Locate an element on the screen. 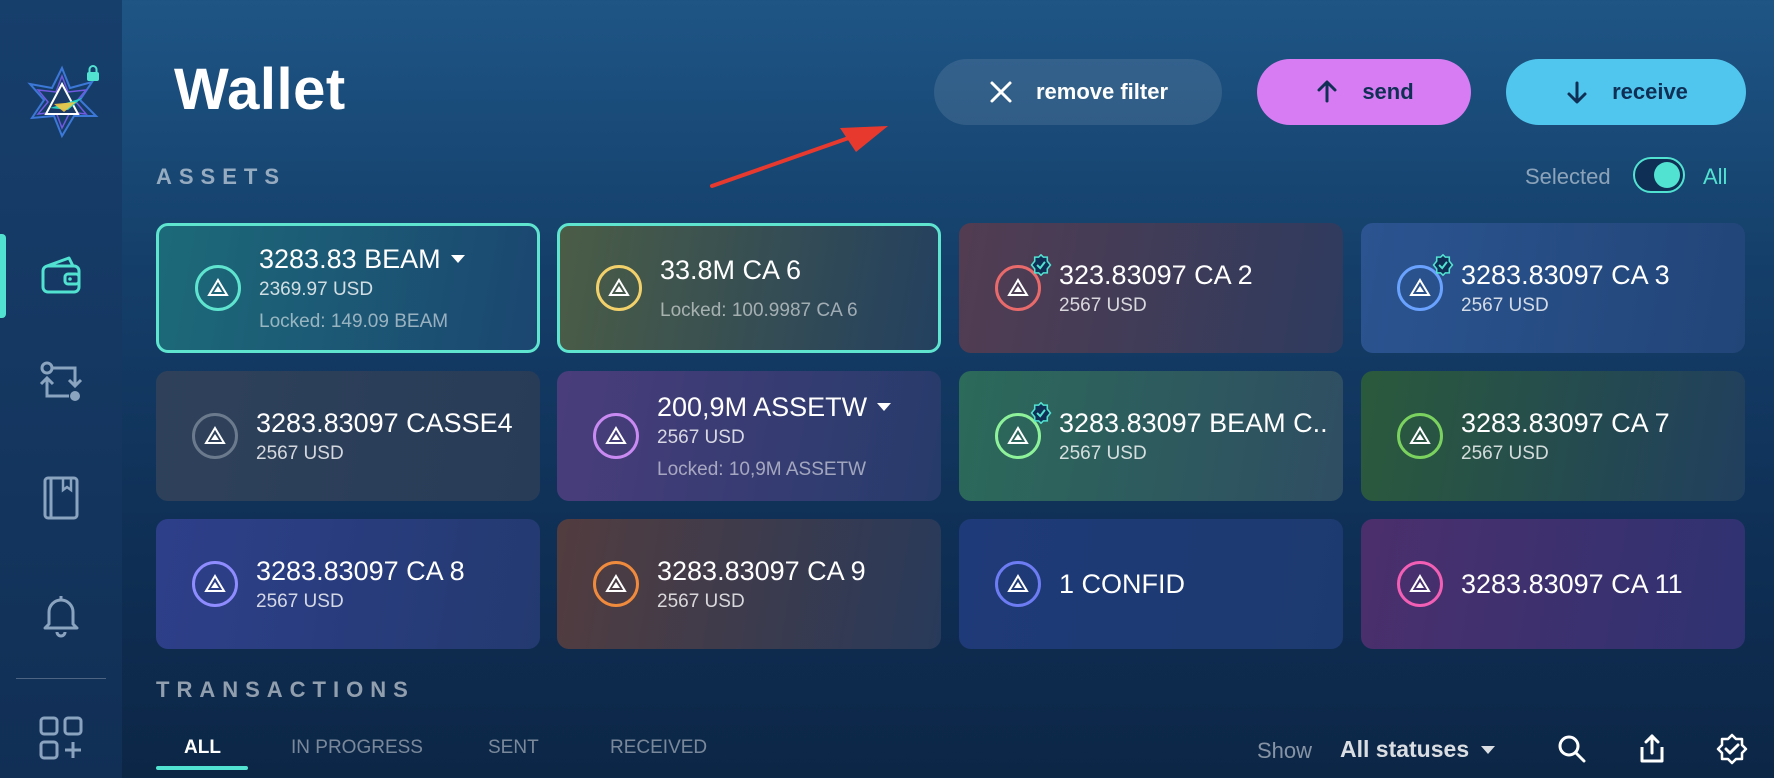 Image resolution: width=1774 pixels, height=778 pixels. lock-icon is located at coordinates (93, 73).